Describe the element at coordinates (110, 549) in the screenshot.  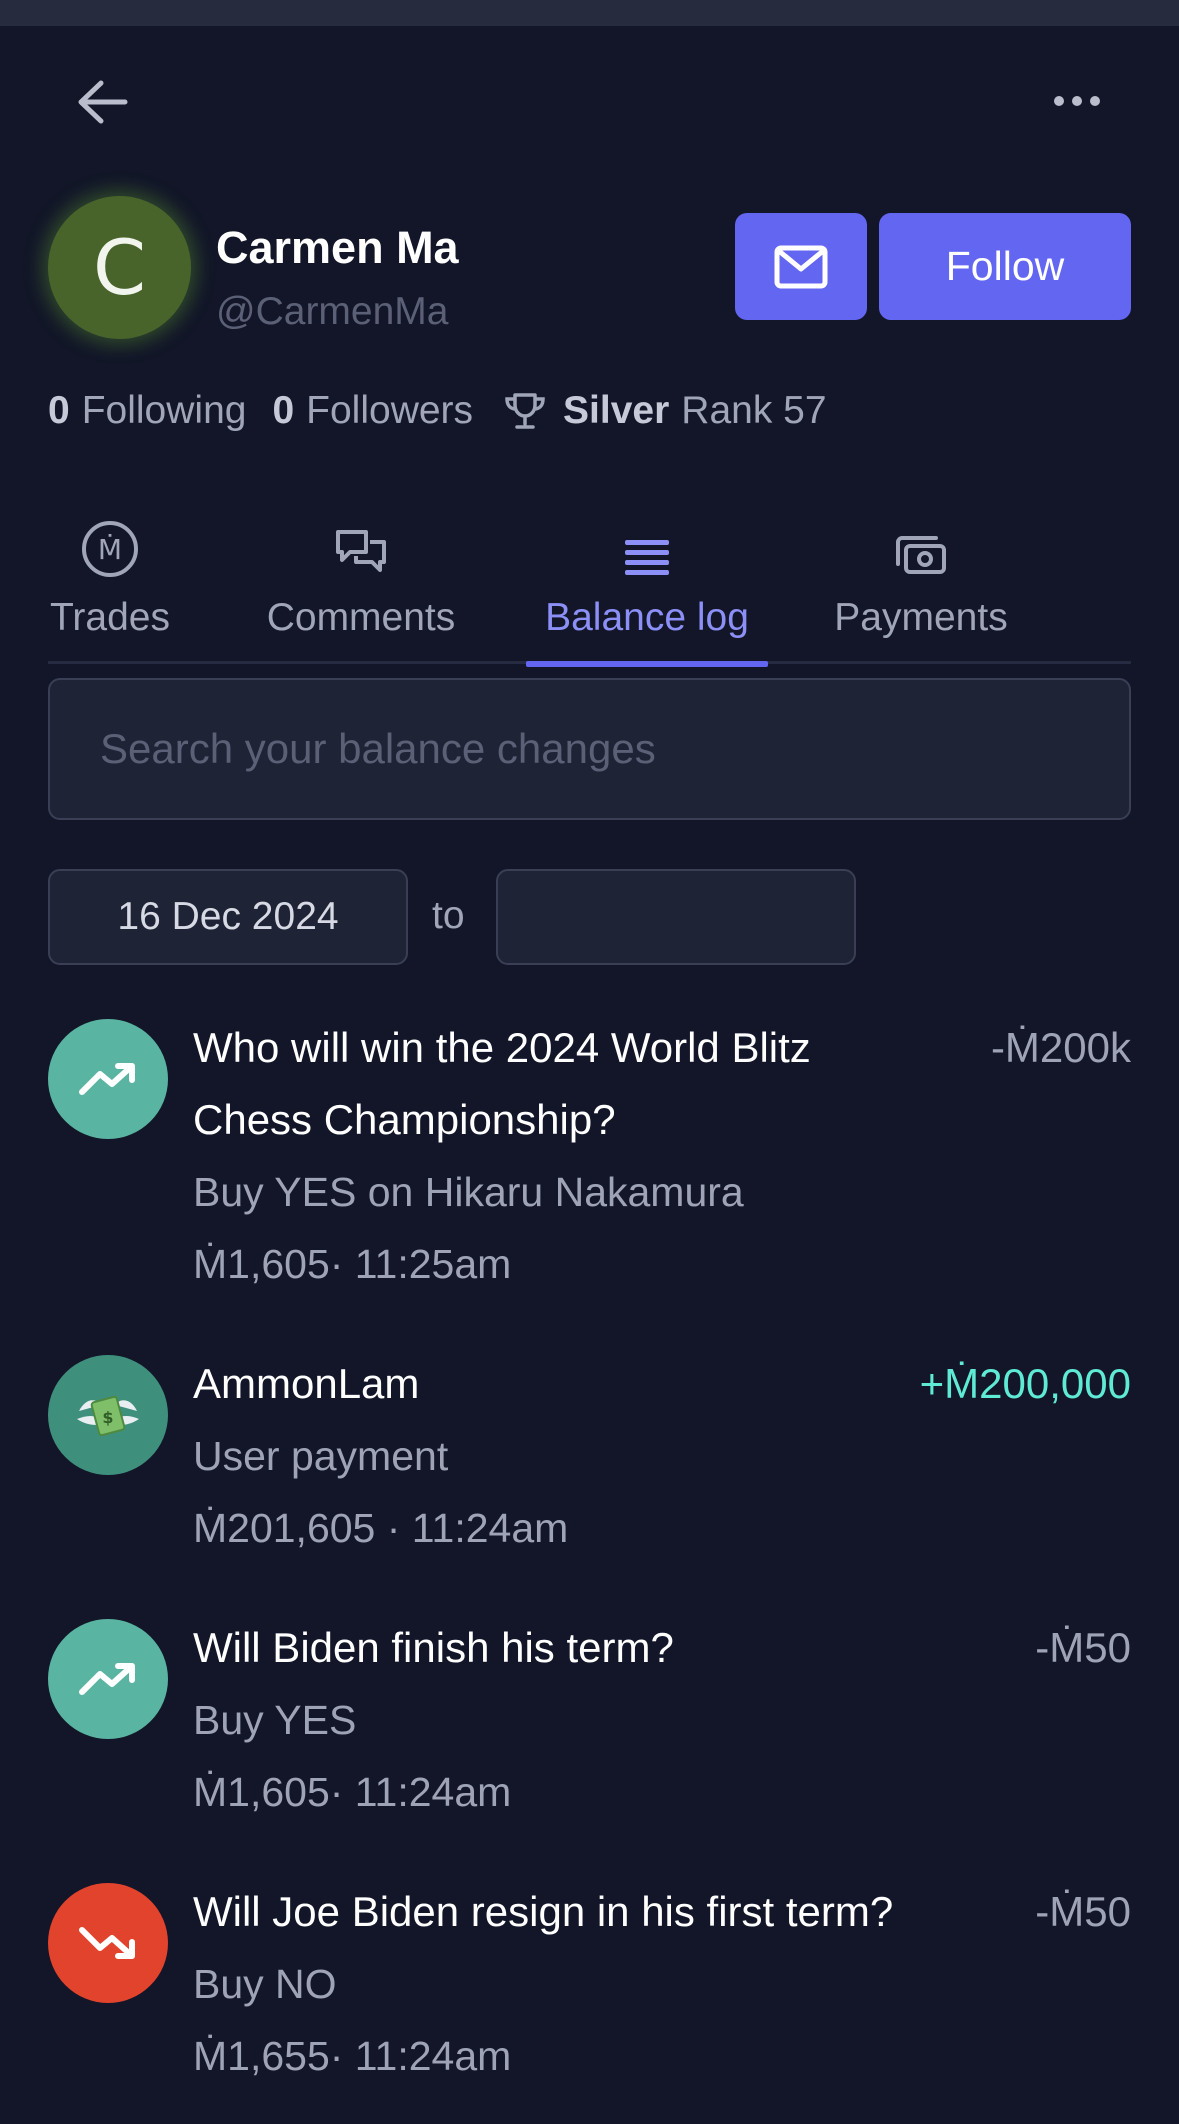
I see `svg-text: Ṁ` at that location.